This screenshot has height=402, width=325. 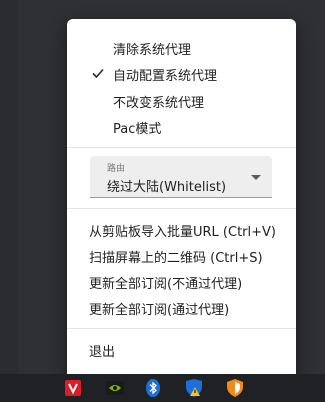 What do you see at coordinates (9, 201) in the screenshot?
I see `background-band` at bounding box center [9, 201].